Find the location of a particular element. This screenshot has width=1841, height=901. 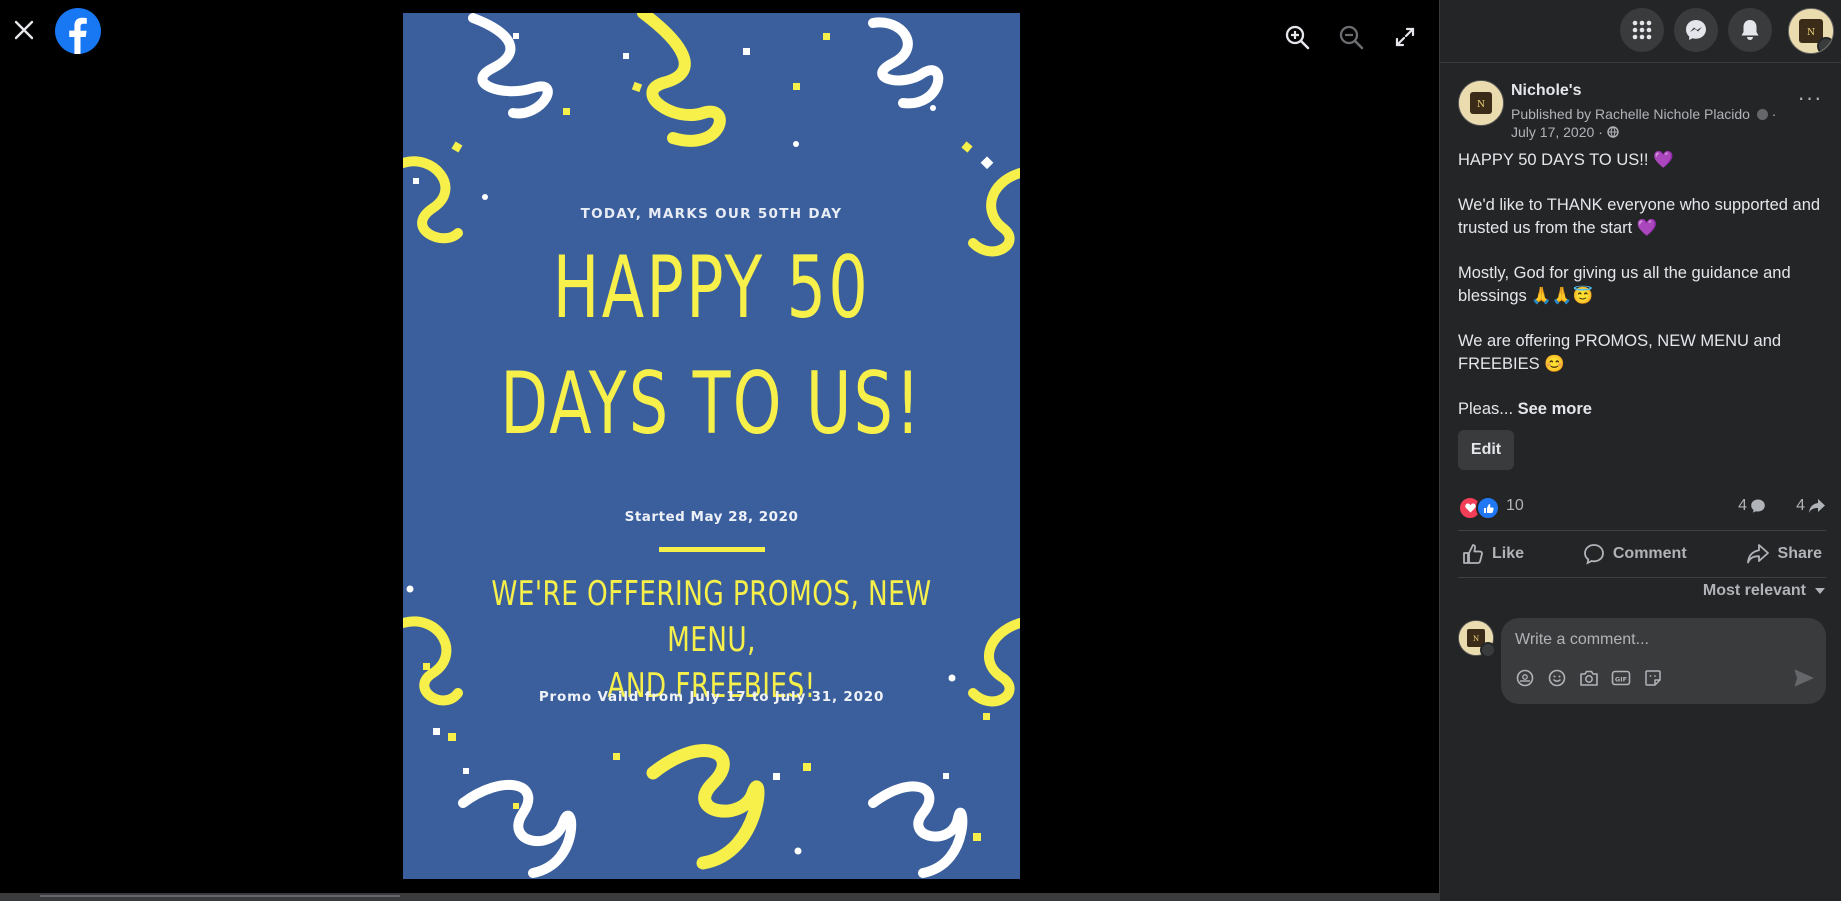

poster-offer-line1: WE'RE OFFERING PROMOS, NEW MENU, is located at coordinates (711, 617).